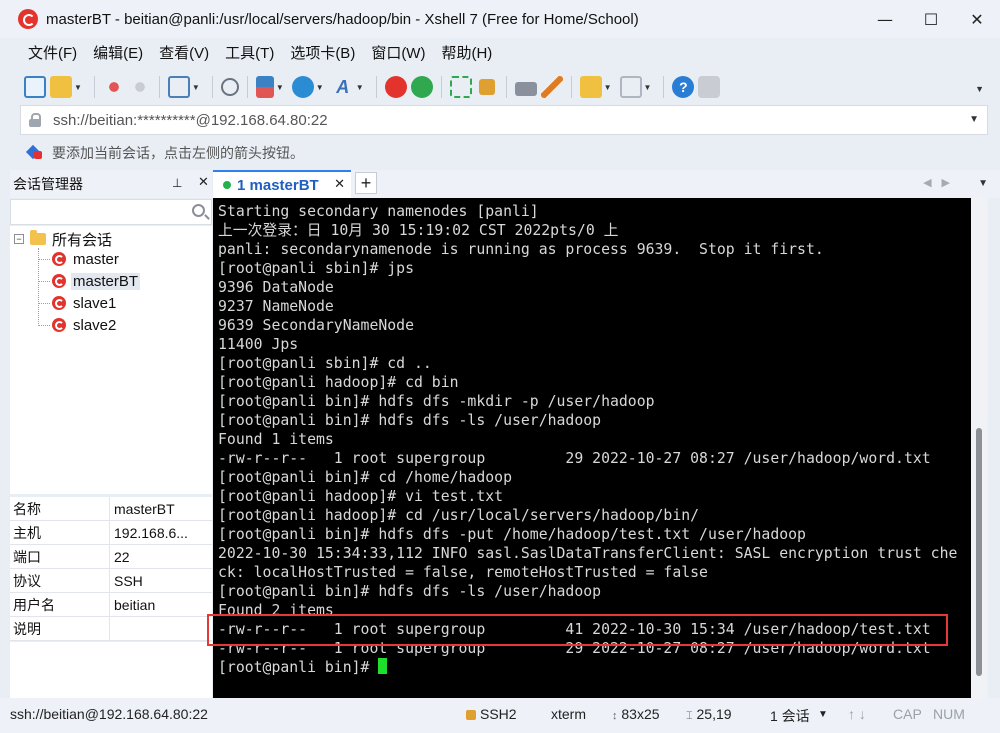 The image size is (1000, 733). Describe the element at coordinates (198, 210) in the screenshot. I see `search-icon` at that location.